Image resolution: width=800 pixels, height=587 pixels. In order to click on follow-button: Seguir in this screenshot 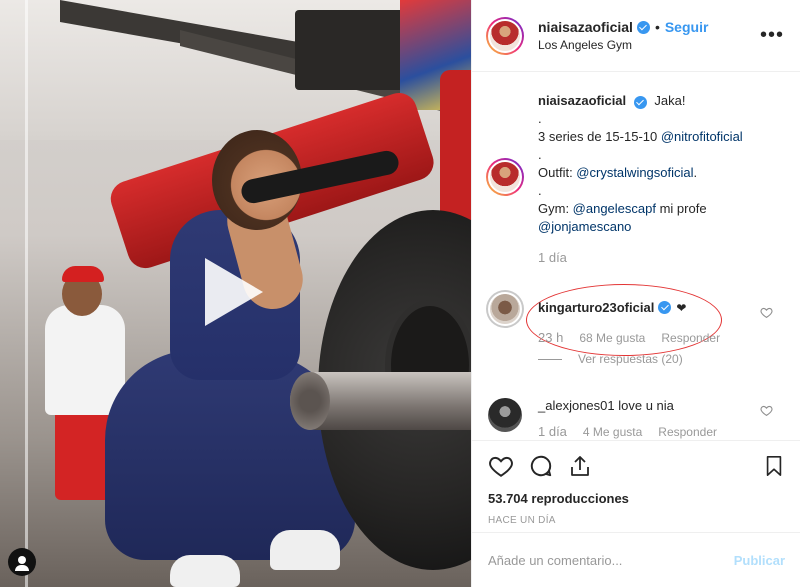, I will do `click(687, 27)`.